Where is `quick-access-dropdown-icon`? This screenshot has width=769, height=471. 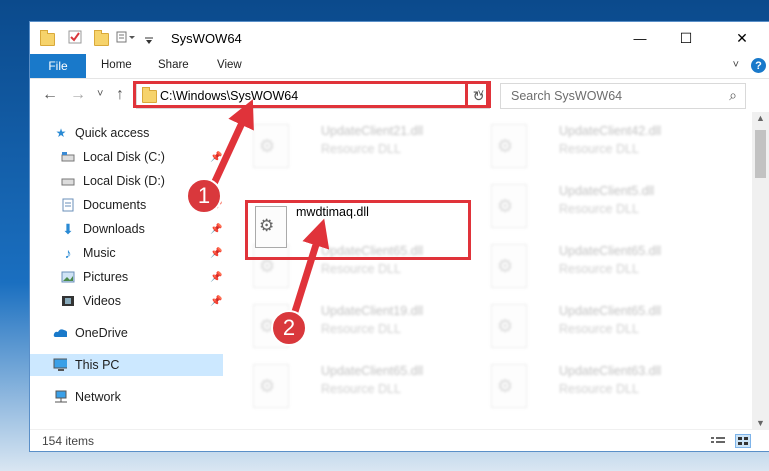
quick-access-dropdown-icon is located at coordinates (151, 41).